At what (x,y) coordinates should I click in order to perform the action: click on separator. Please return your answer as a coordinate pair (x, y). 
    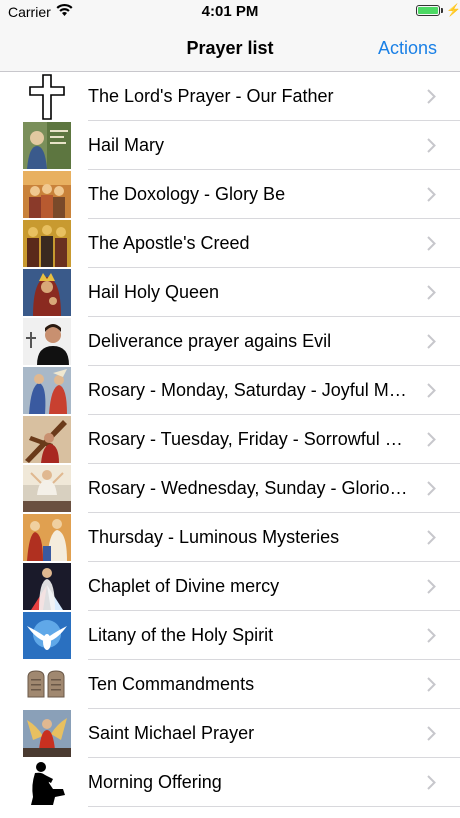
    Looking at the image, I should click on (274, 806).